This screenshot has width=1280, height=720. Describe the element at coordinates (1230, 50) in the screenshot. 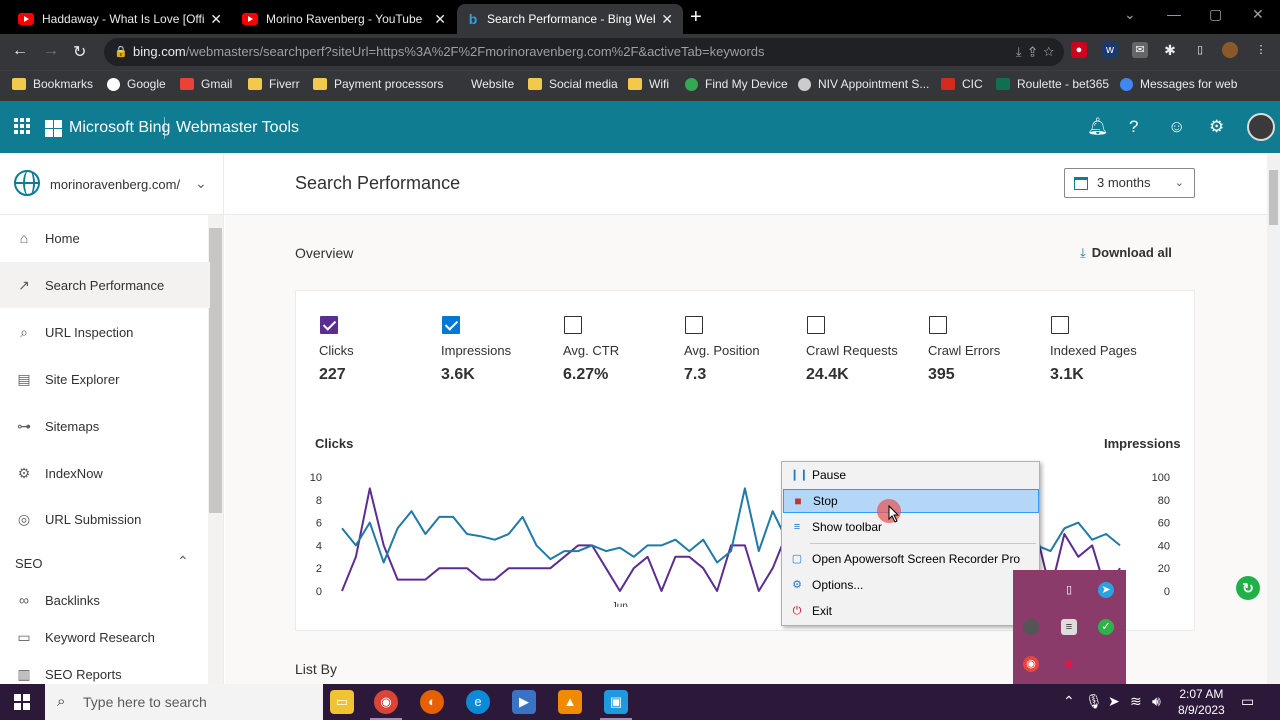

I see `profile-icon` at that location.